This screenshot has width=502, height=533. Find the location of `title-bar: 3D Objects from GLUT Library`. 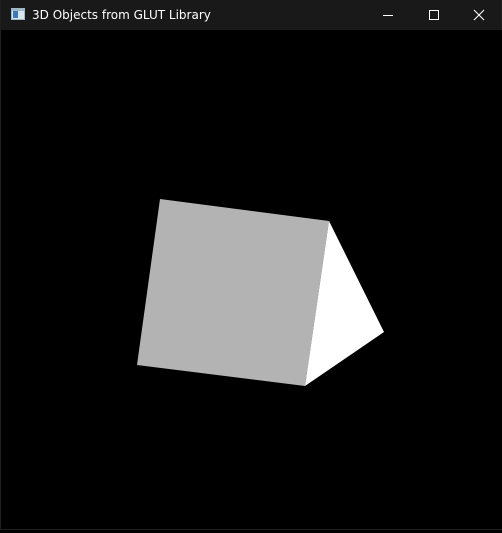

title-bar: 3D Objects from GLUT Library is located at coordinates (251, 15).